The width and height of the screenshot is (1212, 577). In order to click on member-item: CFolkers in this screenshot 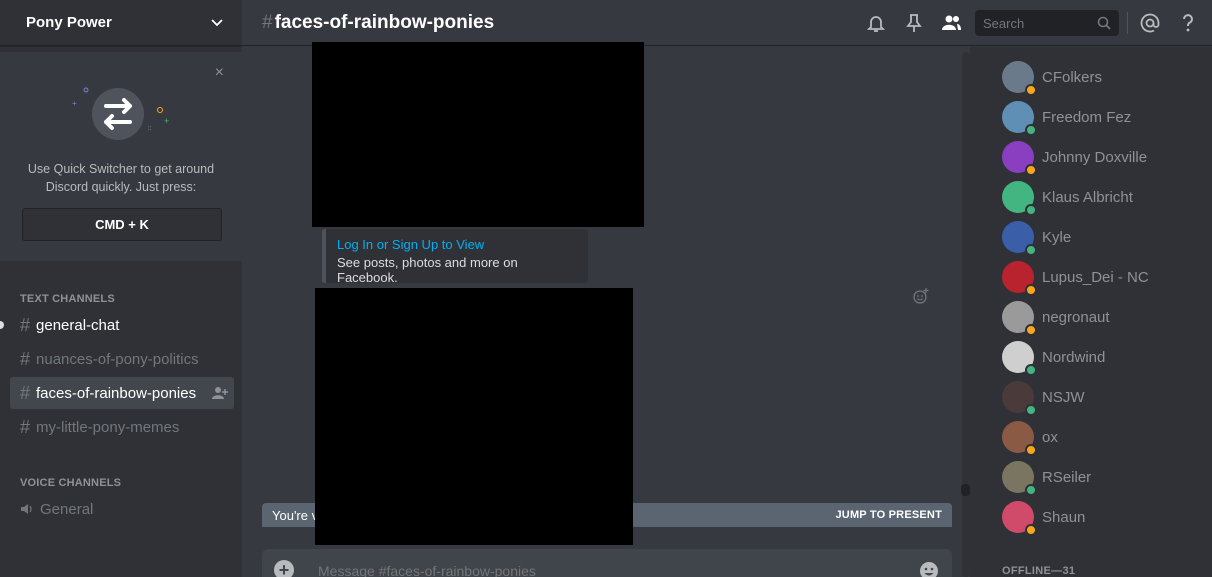, I will do `click(1052, 77)`.